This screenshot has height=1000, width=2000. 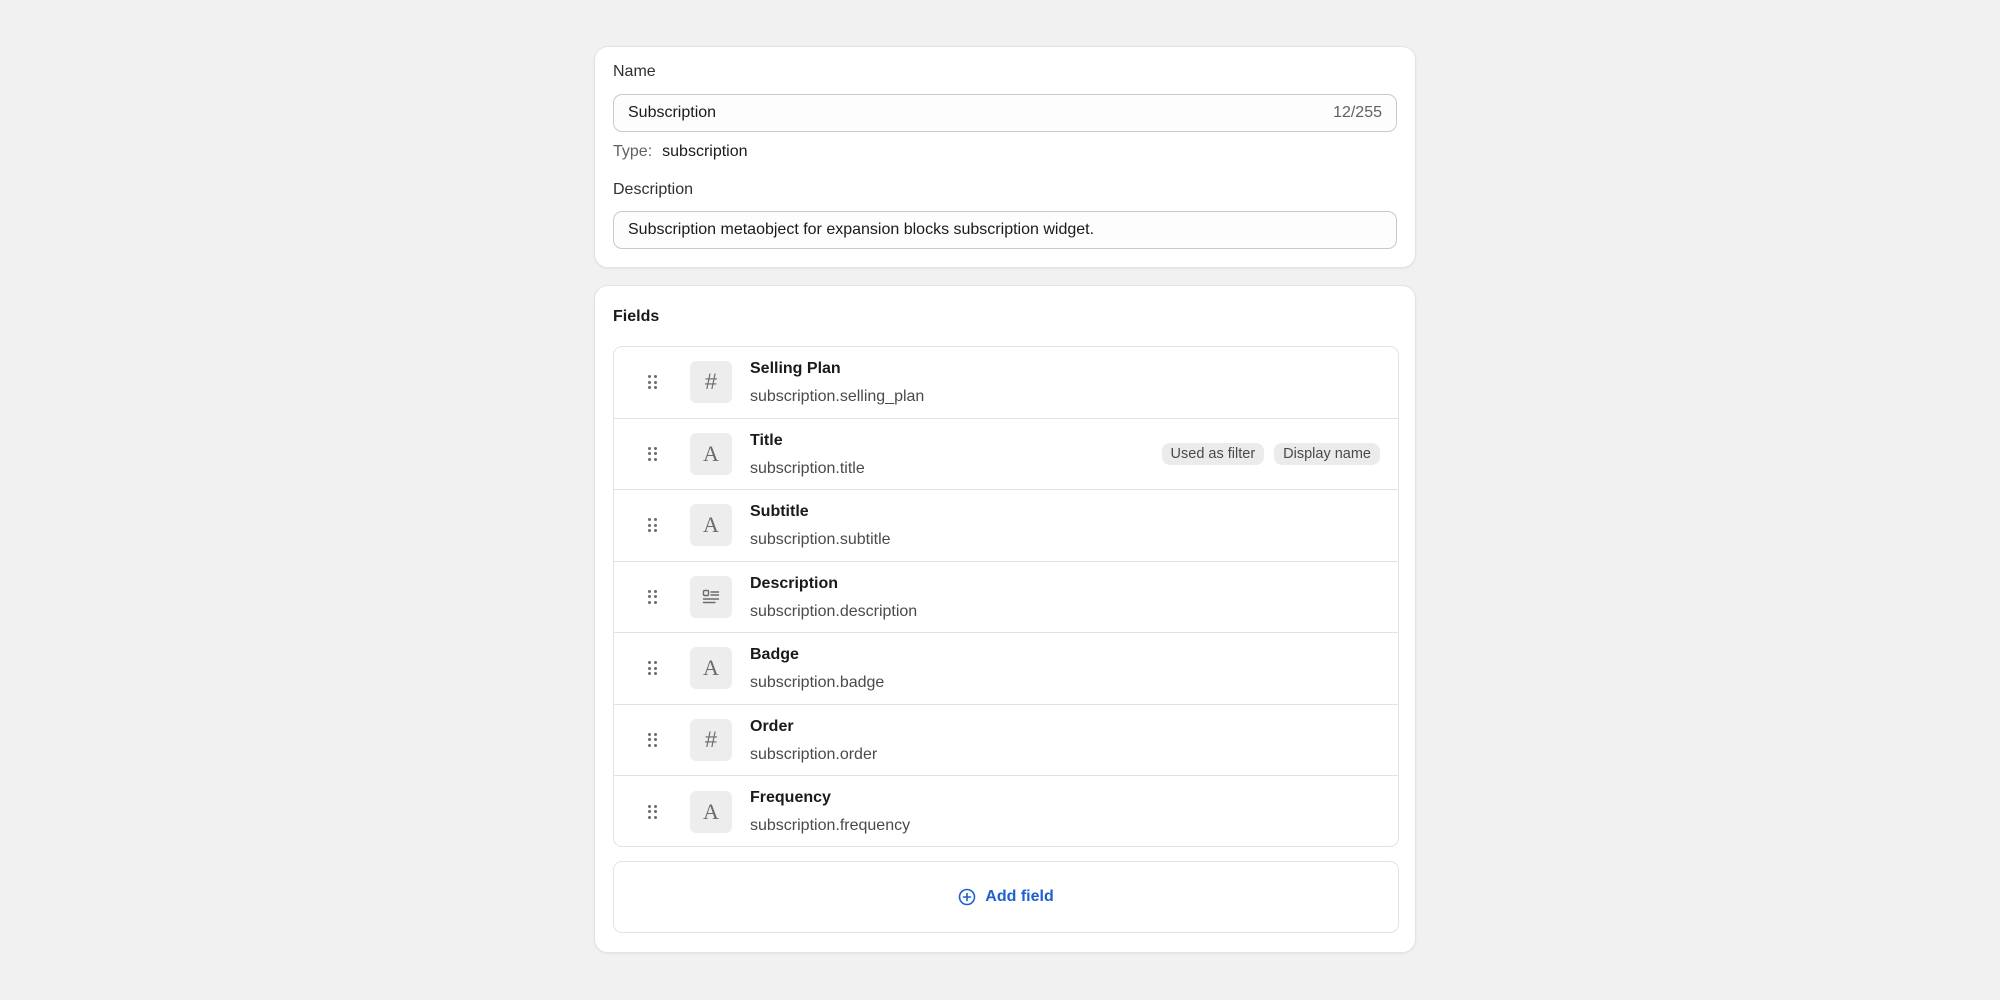 I want to click on plus-circle-icon, so click(x=967, y=897).